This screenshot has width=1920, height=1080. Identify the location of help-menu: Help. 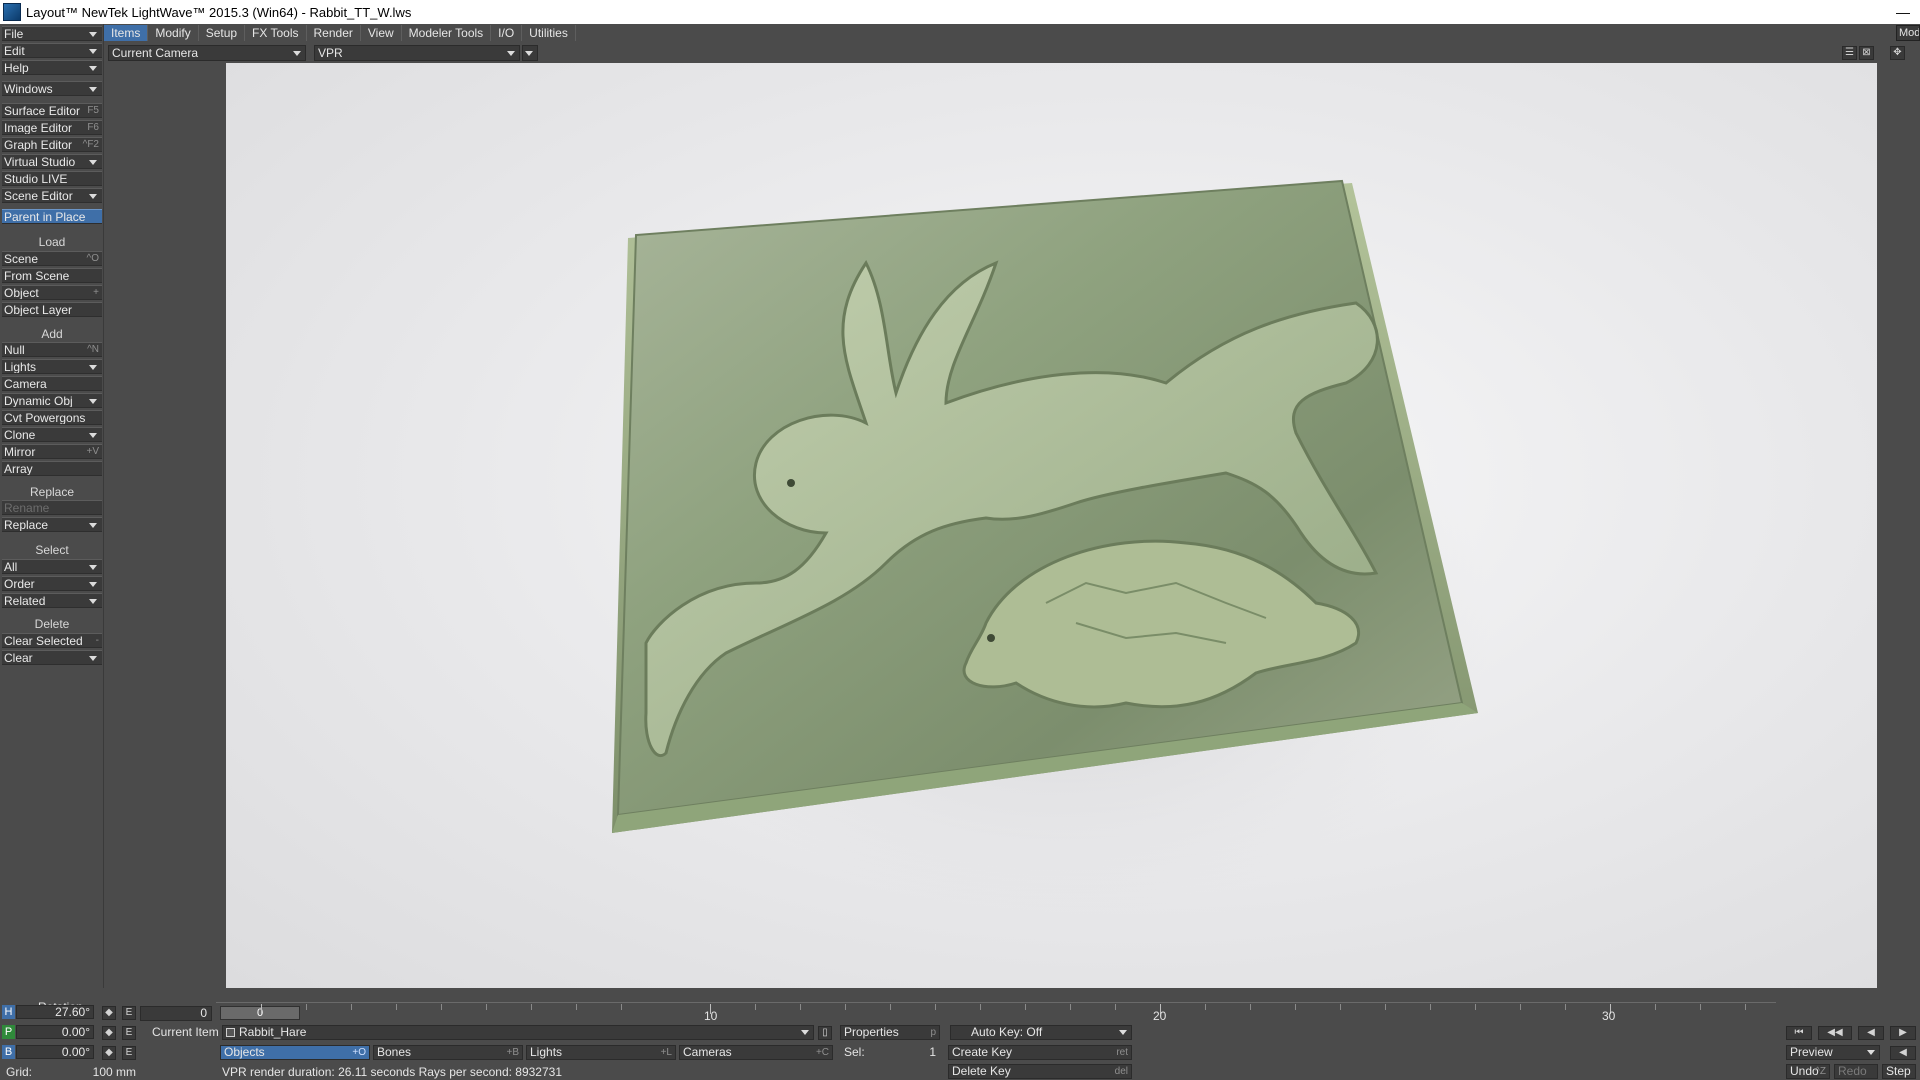
(52, 67).